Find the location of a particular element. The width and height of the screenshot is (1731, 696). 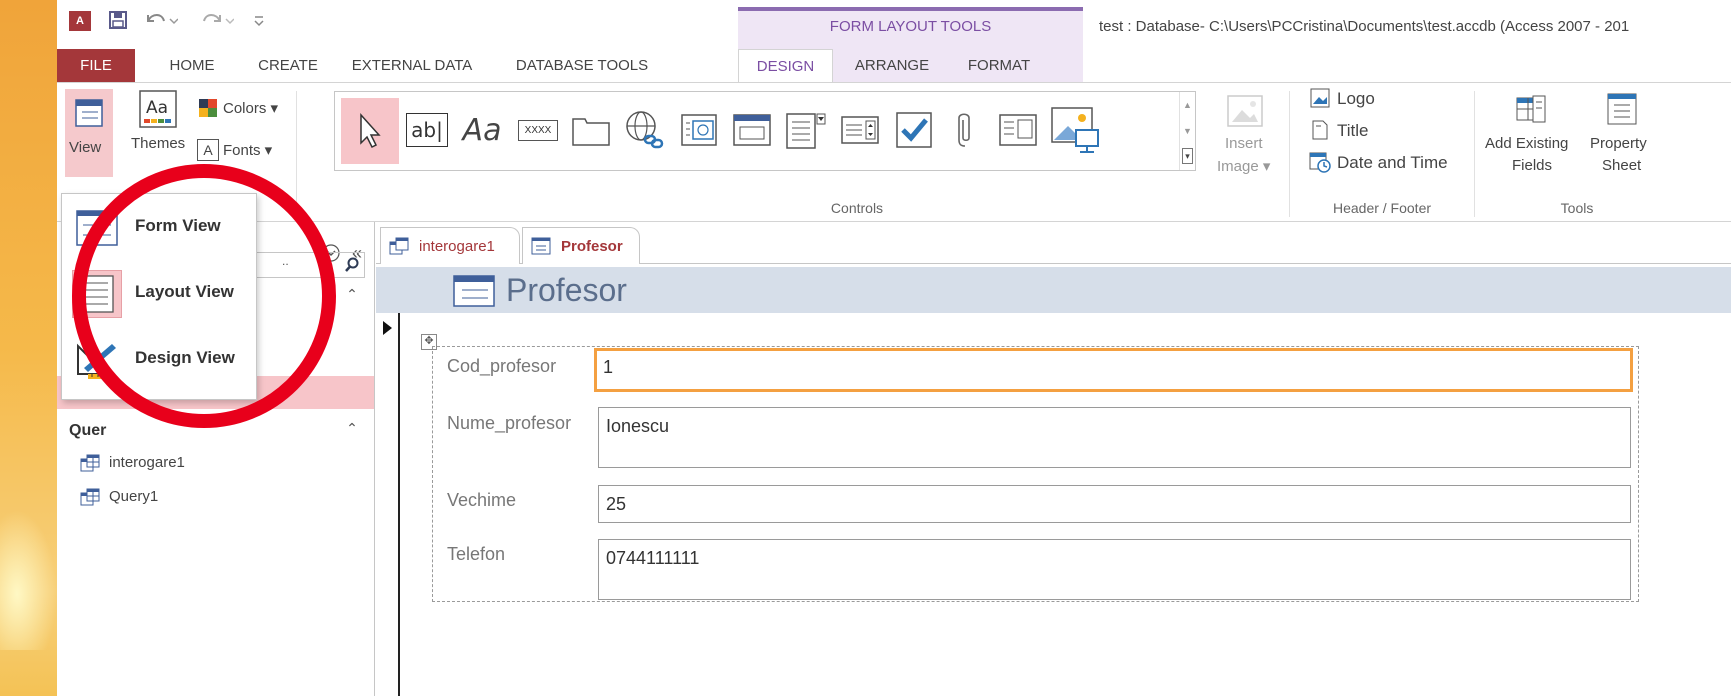

controls-gallery: ab| Aa XXXX ▲ ▼ ▾ is located at coordinates (765, 131).